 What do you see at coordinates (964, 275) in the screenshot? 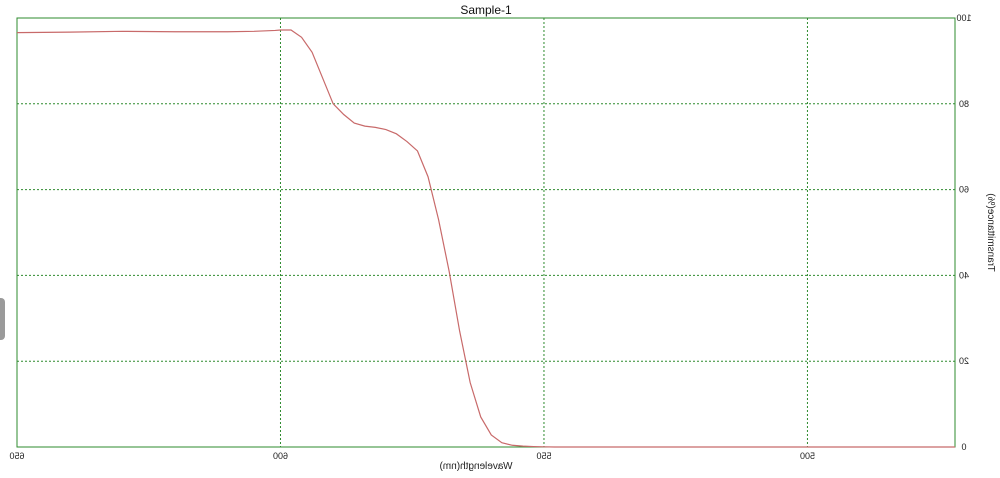
I see `y-tick-label: 40` at bounding box center [964, 275].